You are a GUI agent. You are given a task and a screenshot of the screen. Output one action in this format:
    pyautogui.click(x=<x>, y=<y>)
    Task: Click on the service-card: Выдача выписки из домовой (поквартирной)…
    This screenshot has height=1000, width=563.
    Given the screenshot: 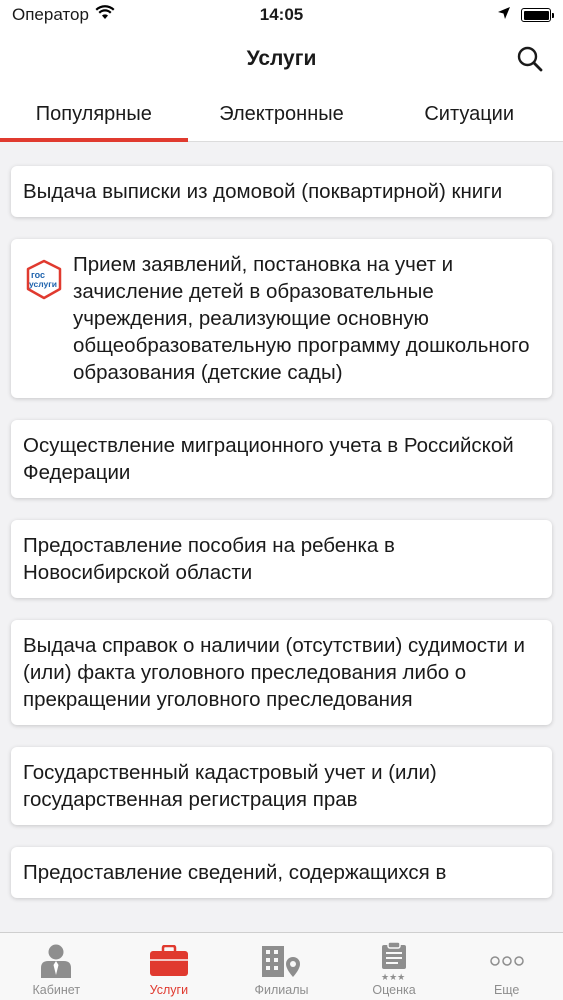 What is the action you would take?
    pyautogui.click(x=281, y=191)
    